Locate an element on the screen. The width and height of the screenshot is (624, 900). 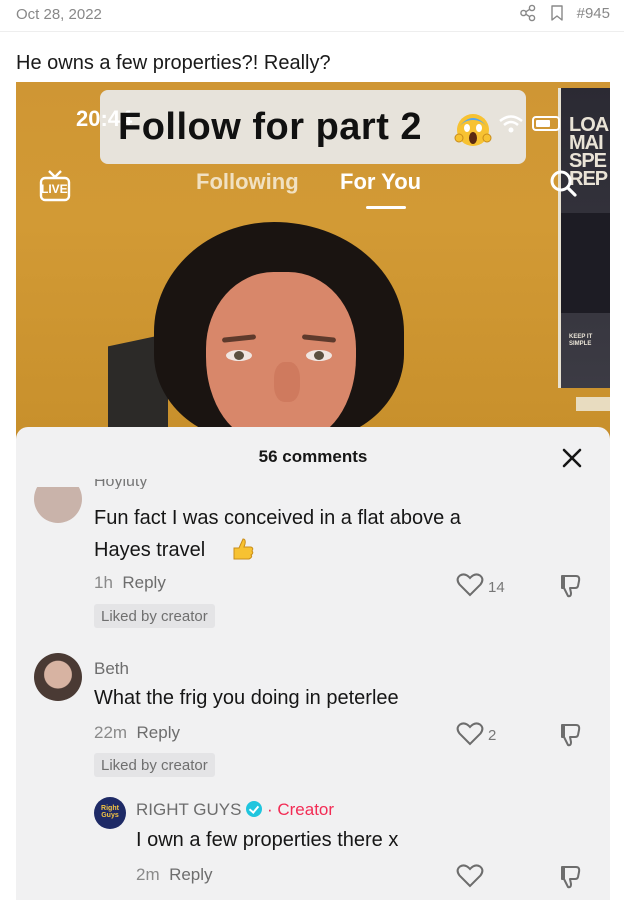
header-actions: #945 is located at coordinates (564, 13).